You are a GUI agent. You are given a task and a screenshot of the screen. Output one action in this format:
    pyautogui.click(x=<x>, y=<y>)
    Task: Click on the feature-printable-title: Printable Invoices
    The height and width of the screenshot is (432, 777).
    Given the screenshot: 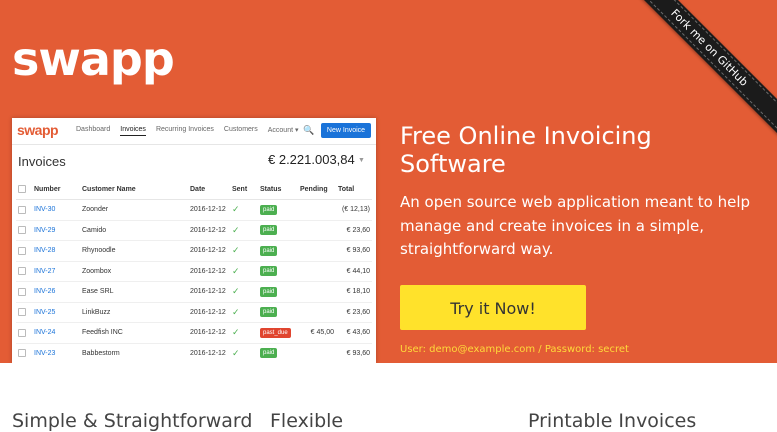 What is the action you would take?
    pyautogui.click(x=612, y=421)
    